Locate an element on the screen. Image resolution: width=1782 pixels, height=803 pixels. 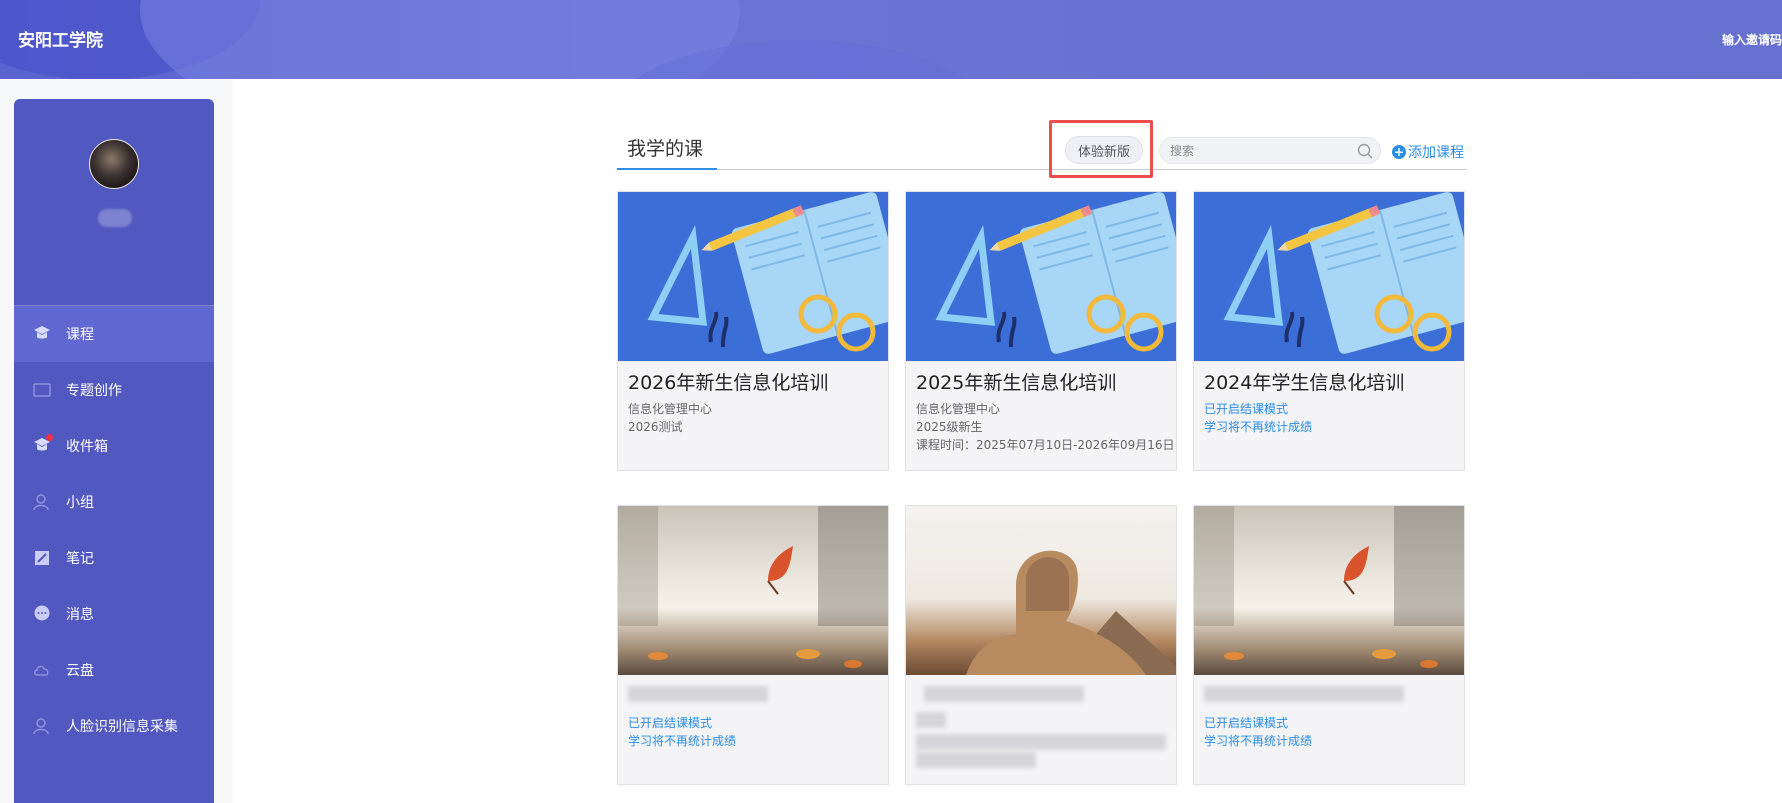
sidebar-item-label: 消息 is located at coordinates (80, 615).